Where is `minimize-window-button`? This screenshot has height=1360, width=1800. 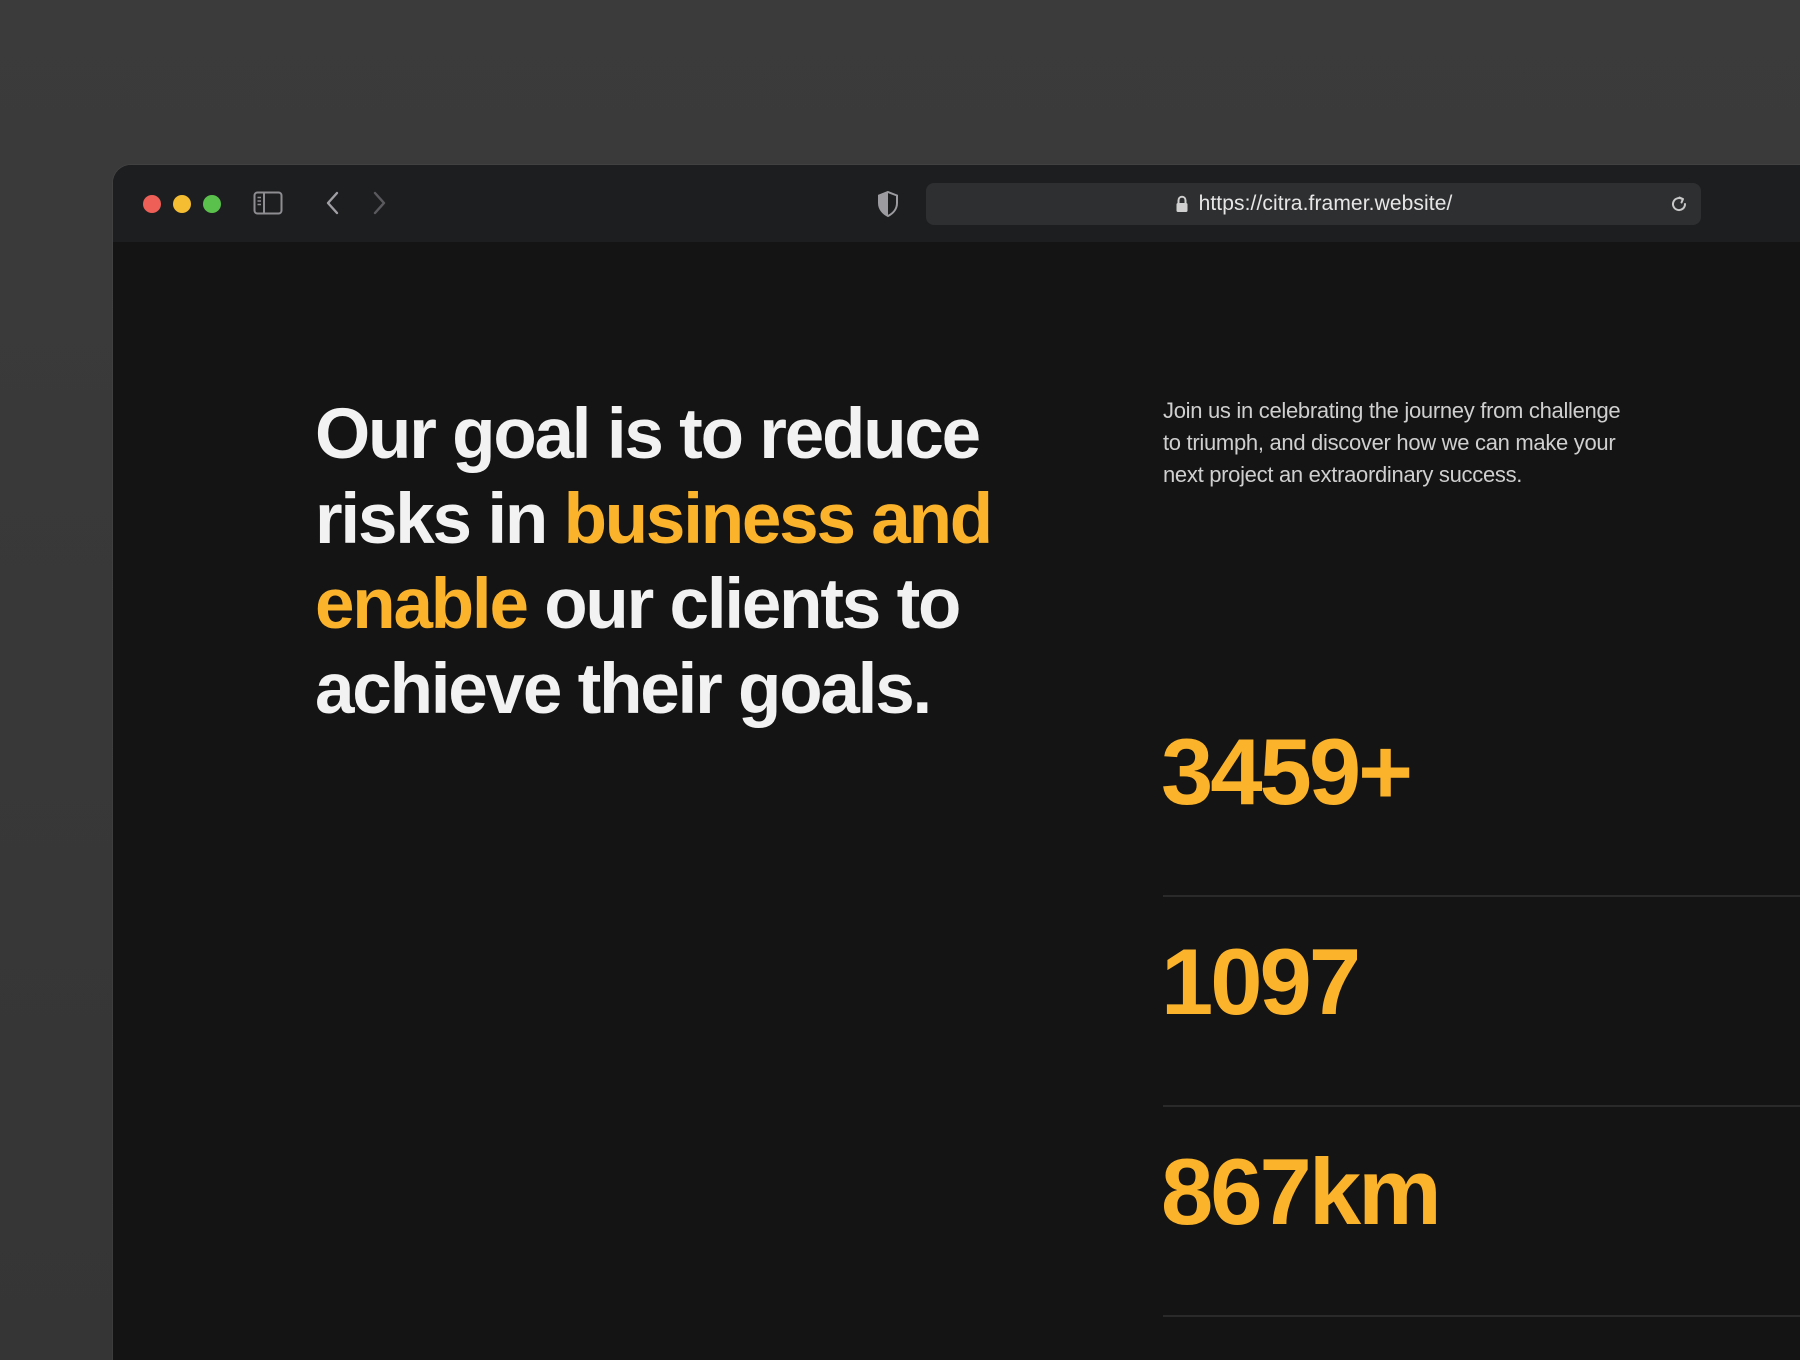
minimize-window-button is located at coordinates (182, 204).